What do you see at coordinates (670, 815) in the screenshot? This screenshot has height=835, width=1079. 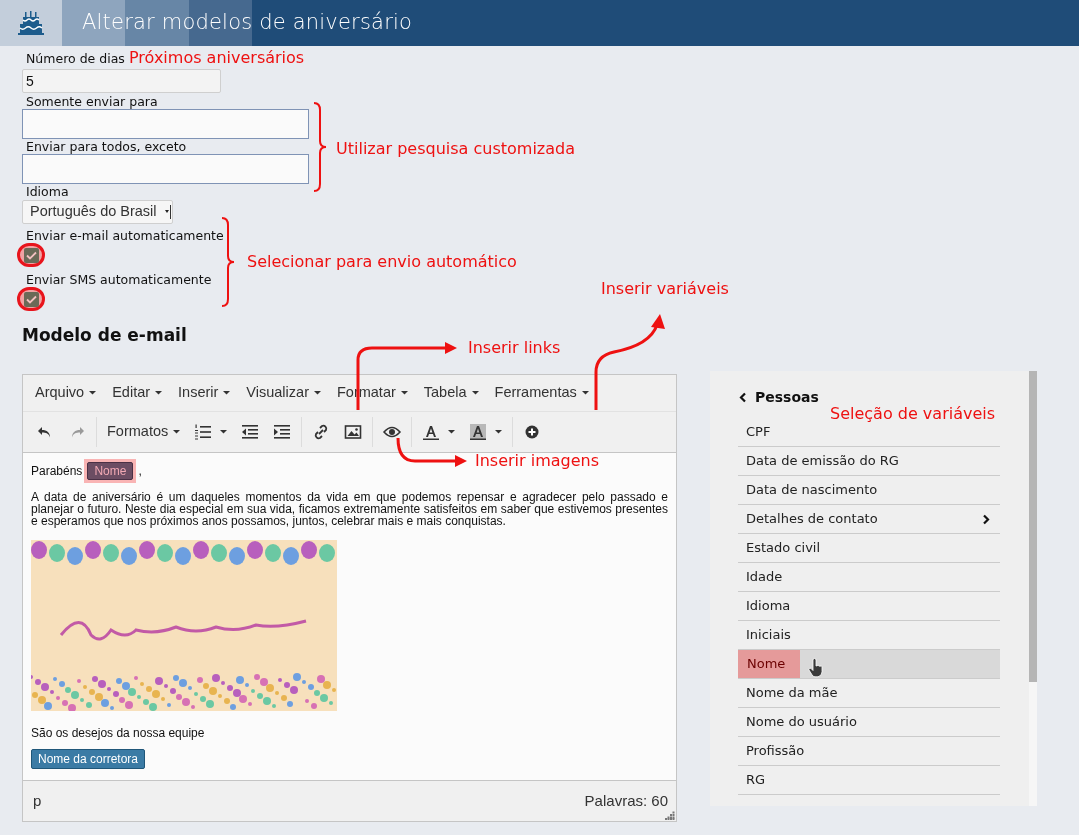 I see `resize-handle-icon` at bounding box center [670, 815].